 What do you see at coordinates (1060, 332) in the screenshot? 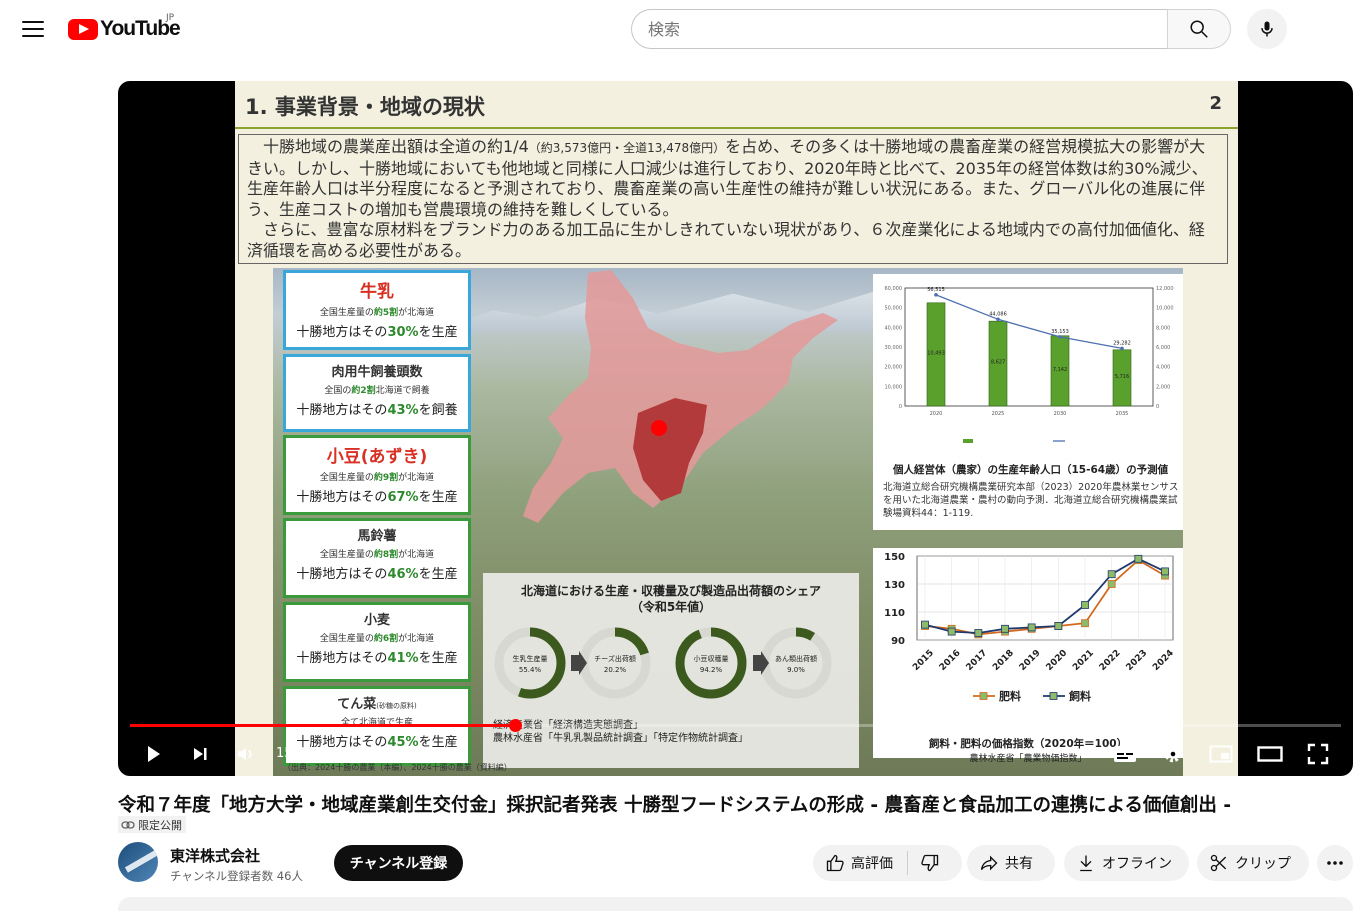
I see `line-value-label: 35,153` at bounding box center [1060, 332].